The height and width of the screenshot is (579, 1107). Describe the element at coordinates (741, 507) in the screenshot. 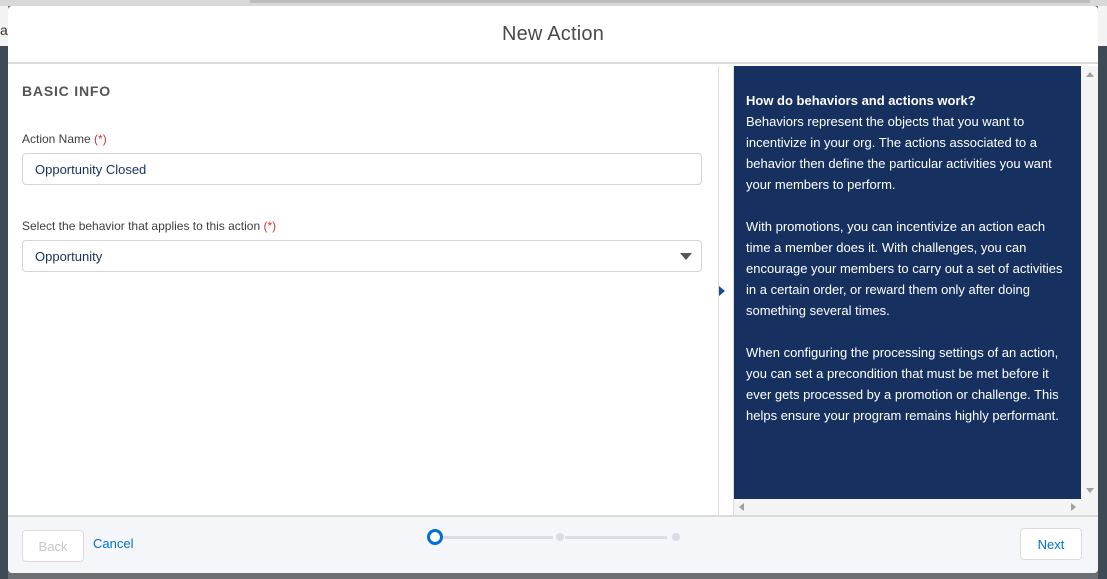

I see `scroll-left-icon` at that location.